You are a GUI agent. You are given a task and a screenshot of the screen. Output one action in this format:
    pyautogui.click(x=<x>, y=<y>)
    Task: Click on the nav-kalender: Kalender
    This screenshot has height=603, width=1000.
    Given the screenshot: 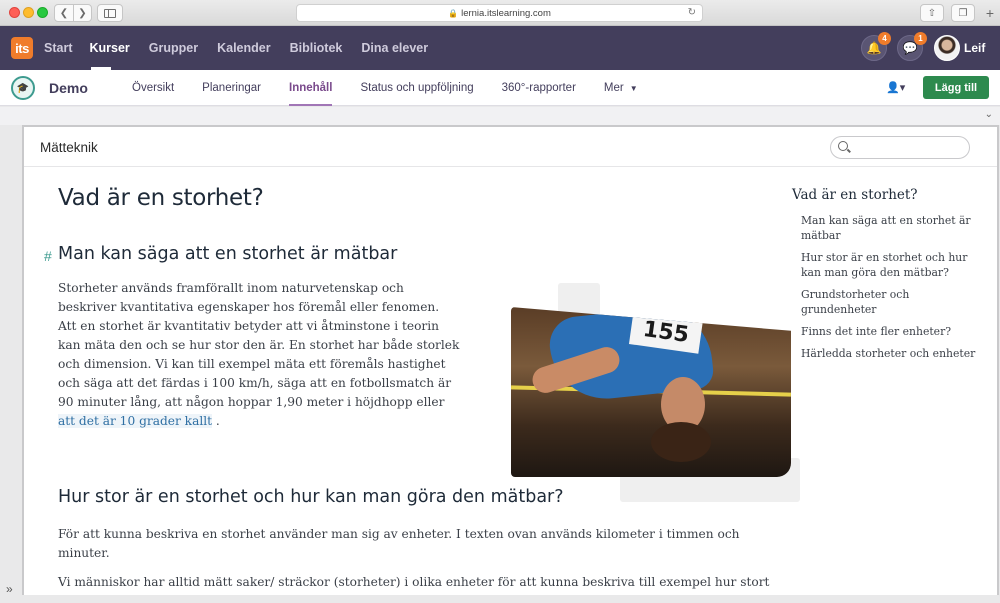 What is the action you would take?
    pyautogui.click(x=247, y=48)
    